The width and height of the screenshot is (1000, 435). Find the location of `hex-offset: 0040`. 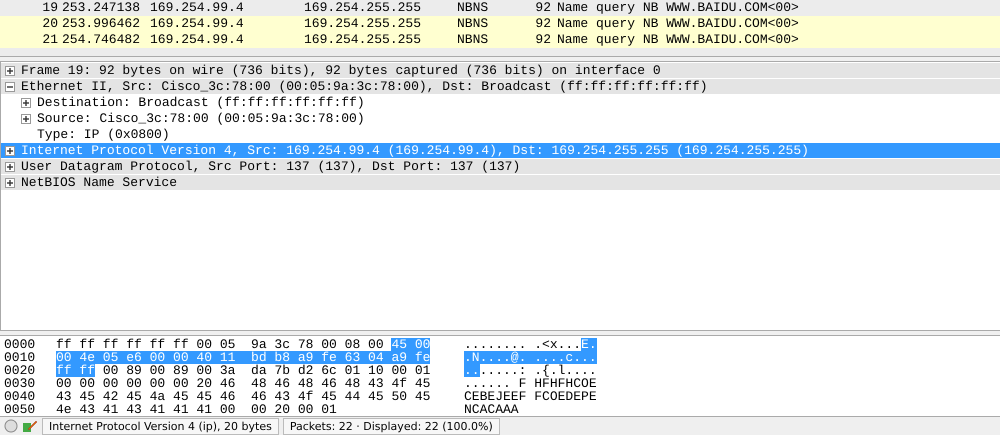

hex-offset: 0040 is located at coordinates (19, 396).